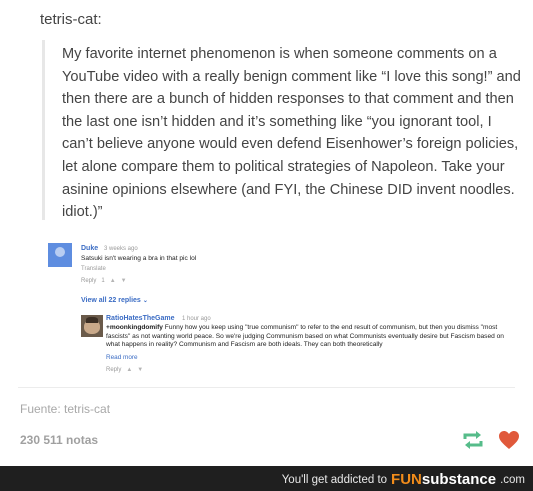  I want to click on like-count: 1, so click(103, 281).